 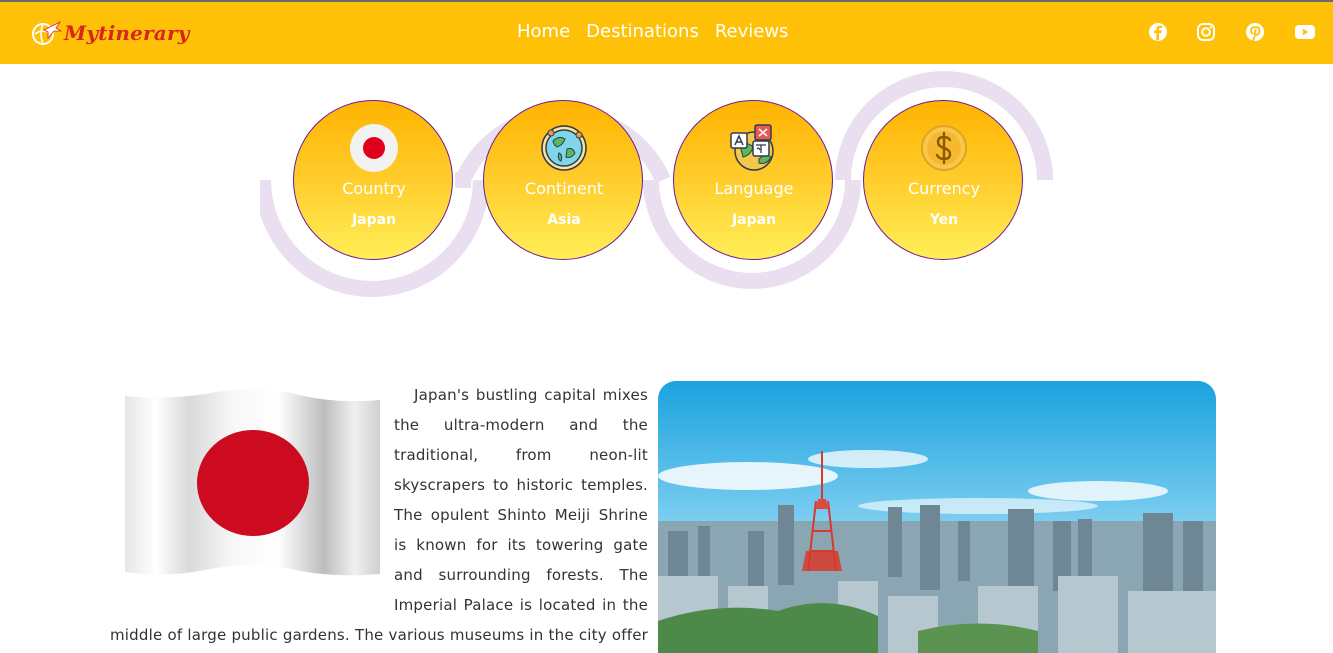 I want to click on brand-name: Mytinerary, so click(x=127, y=33).